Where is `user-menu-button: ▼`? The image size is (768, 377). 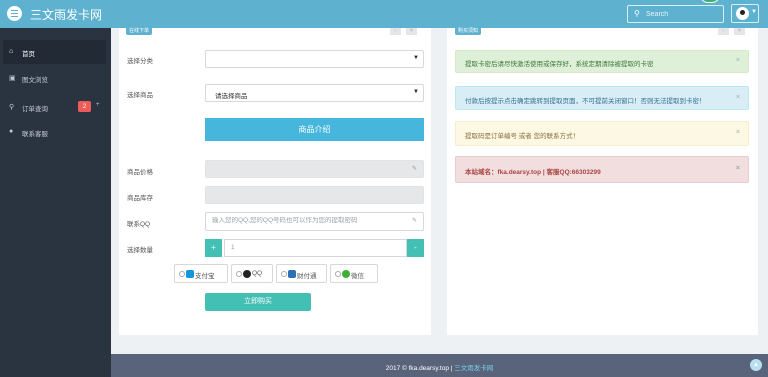
user-menu-button: ▼ is located at coordinates (745, 13).